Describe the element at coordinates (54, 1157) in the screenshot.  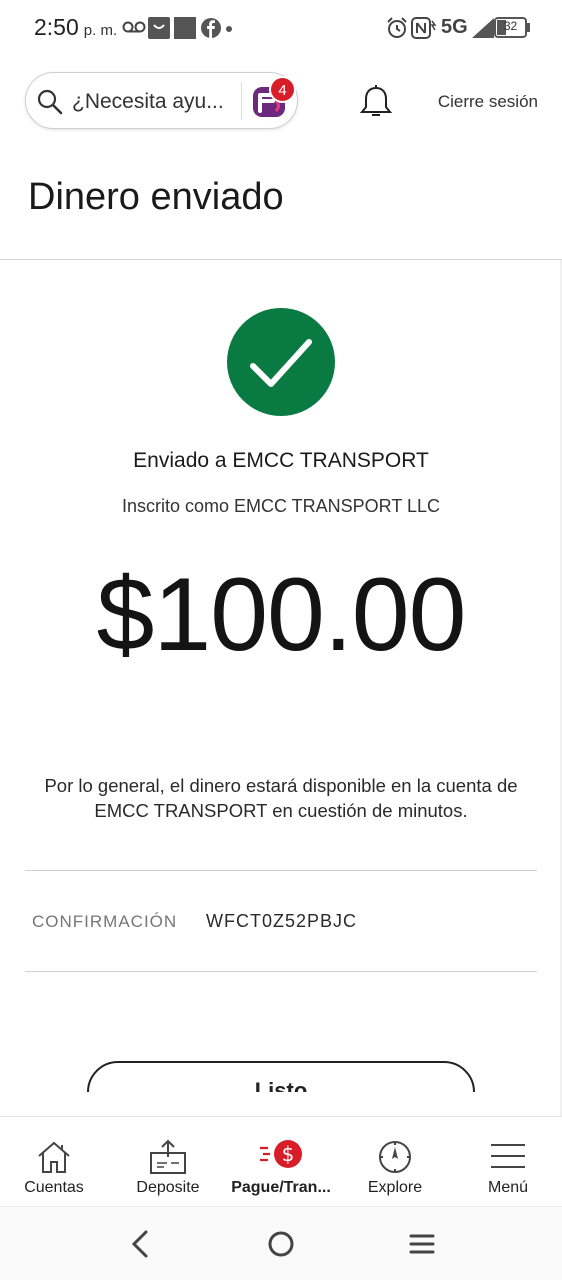
I see `home-icon` at that location.